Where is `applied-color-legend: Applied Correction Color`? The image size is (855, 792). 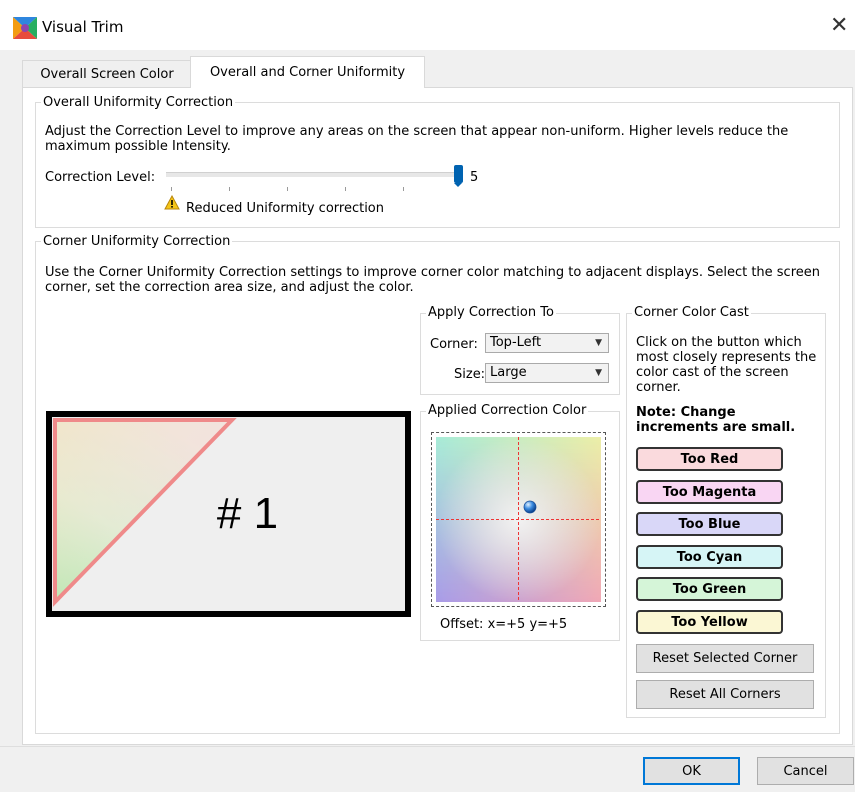 applied-color-legend: Applied Correction Color is located at coordinates (507, 410).